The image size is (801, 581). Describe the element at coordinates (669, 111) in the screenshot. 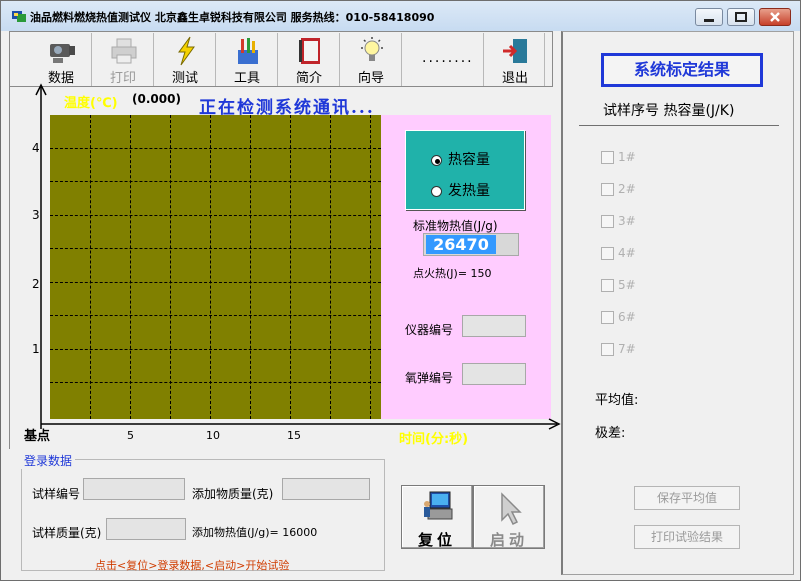

I see `results-header: 试样序号 热容量(J/K)` at that location.